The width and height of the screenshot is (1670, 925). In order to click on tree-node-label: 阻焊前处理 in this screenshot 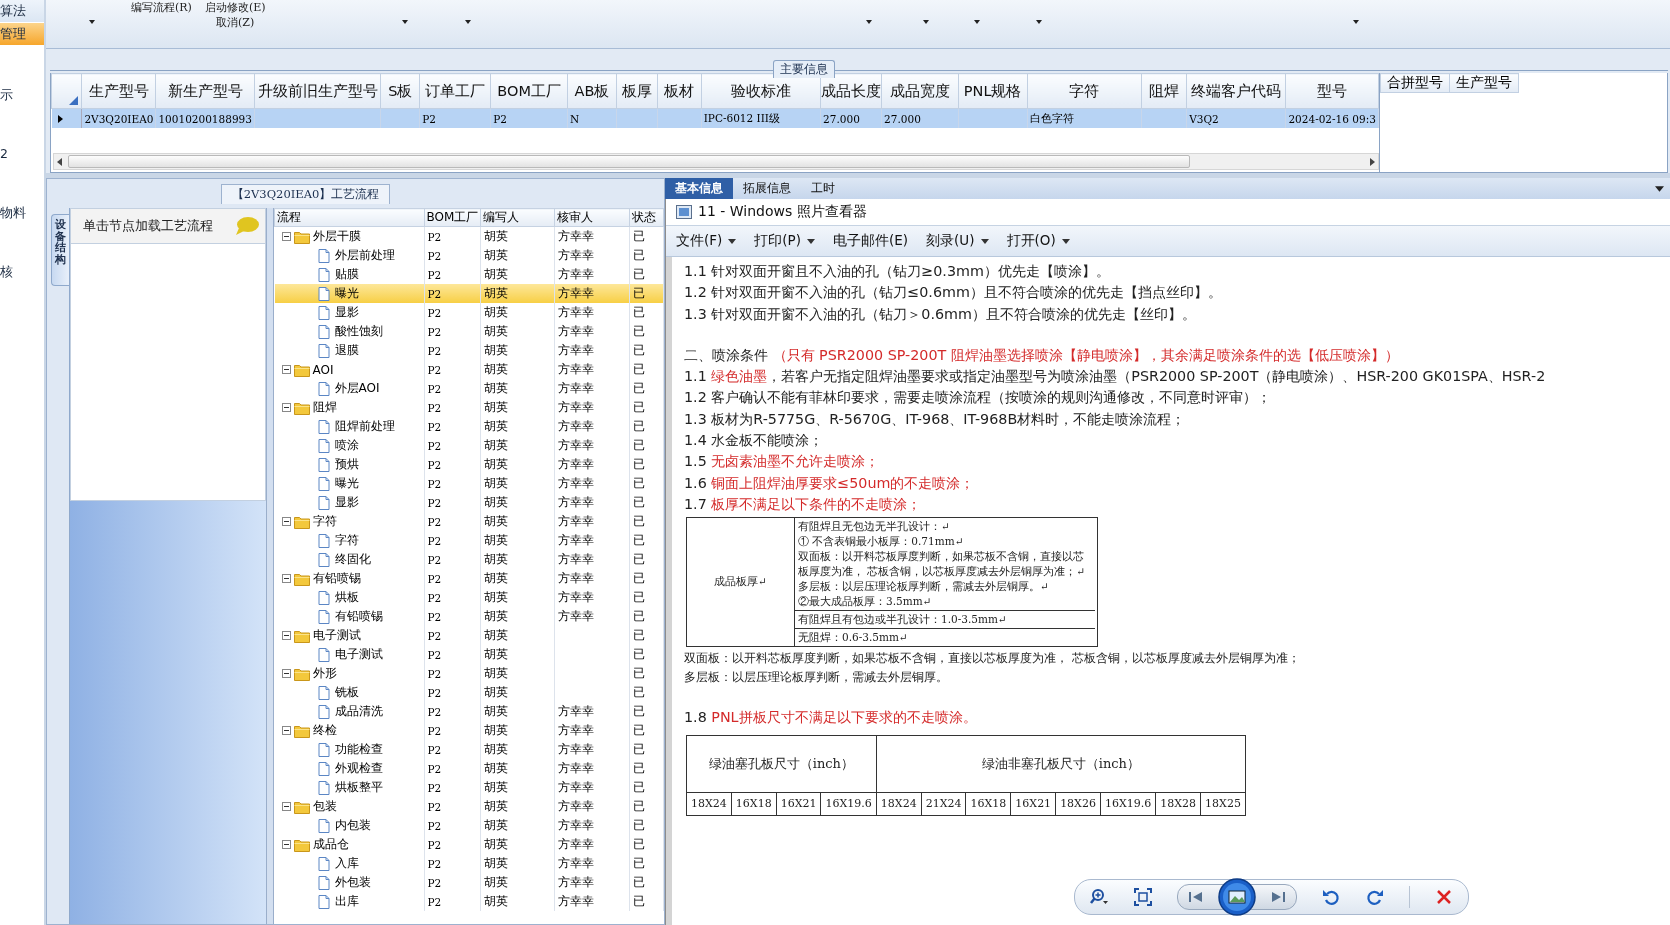, I will do `click(364, 426)`.